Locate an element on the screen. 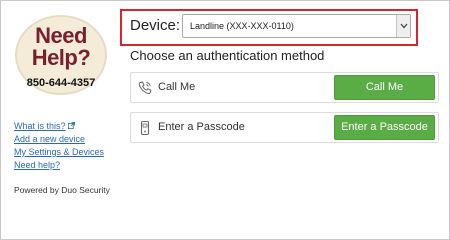  chevron-down-icon is located at coordinates (404, 26).